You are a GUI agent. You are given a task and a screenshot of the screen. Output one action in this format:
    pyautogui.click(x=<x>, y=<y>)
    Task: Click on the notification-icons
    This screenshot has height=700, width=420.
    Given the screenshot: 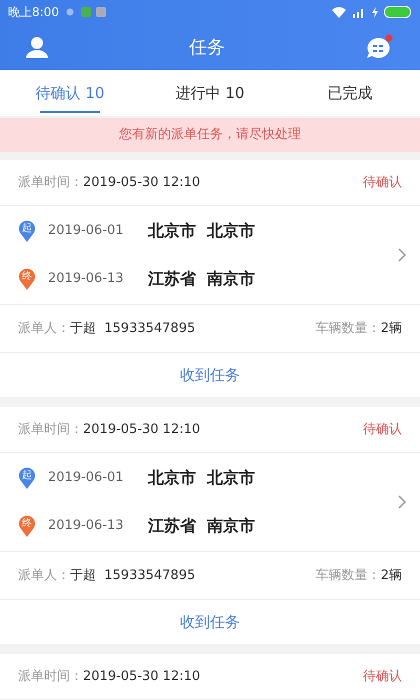 What is the action you would take?
    pyautogui.click(x=85, y=12)
    